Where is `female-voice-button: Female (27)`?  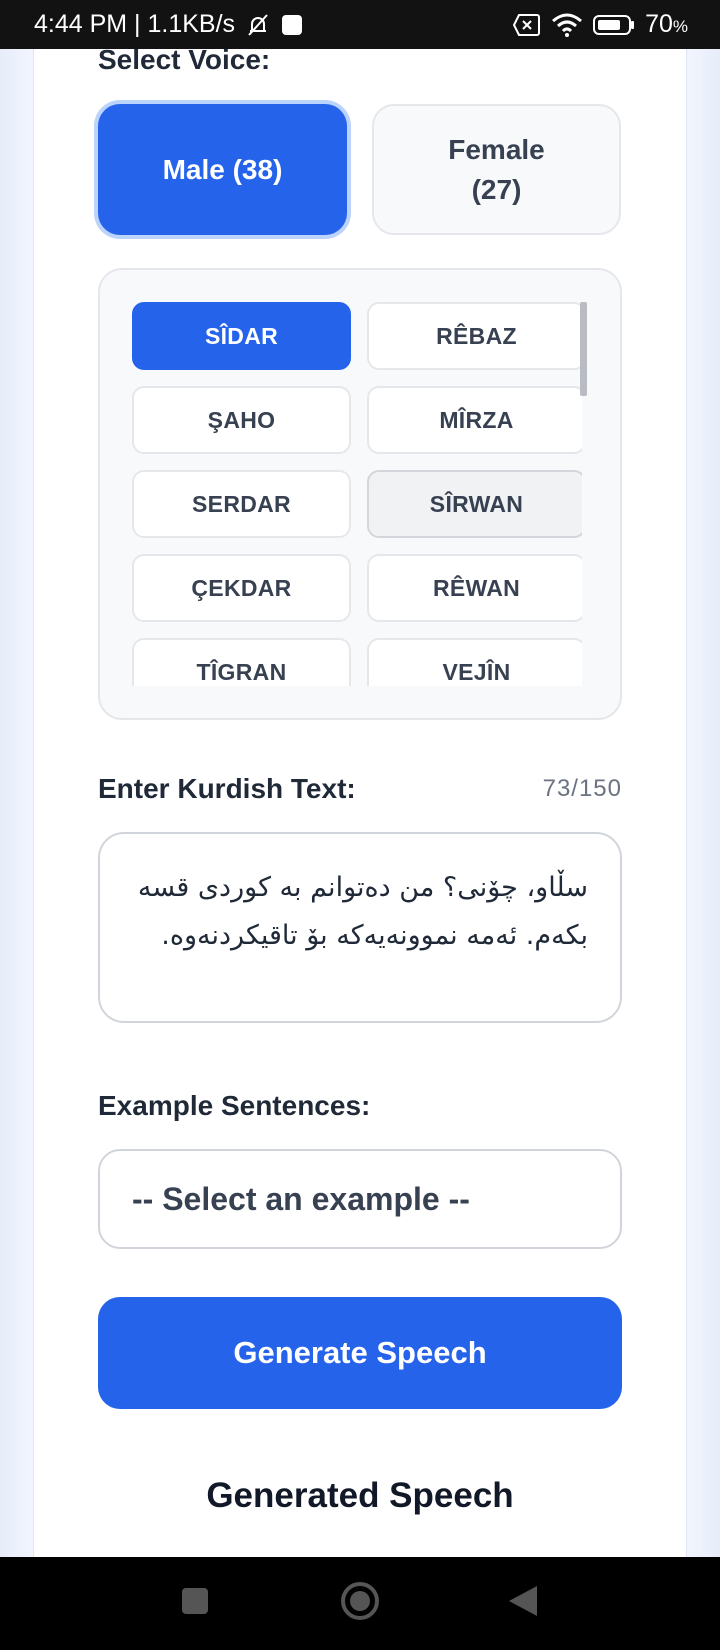 female-voice-button: Female (27) is located at coordinates (496, 169).